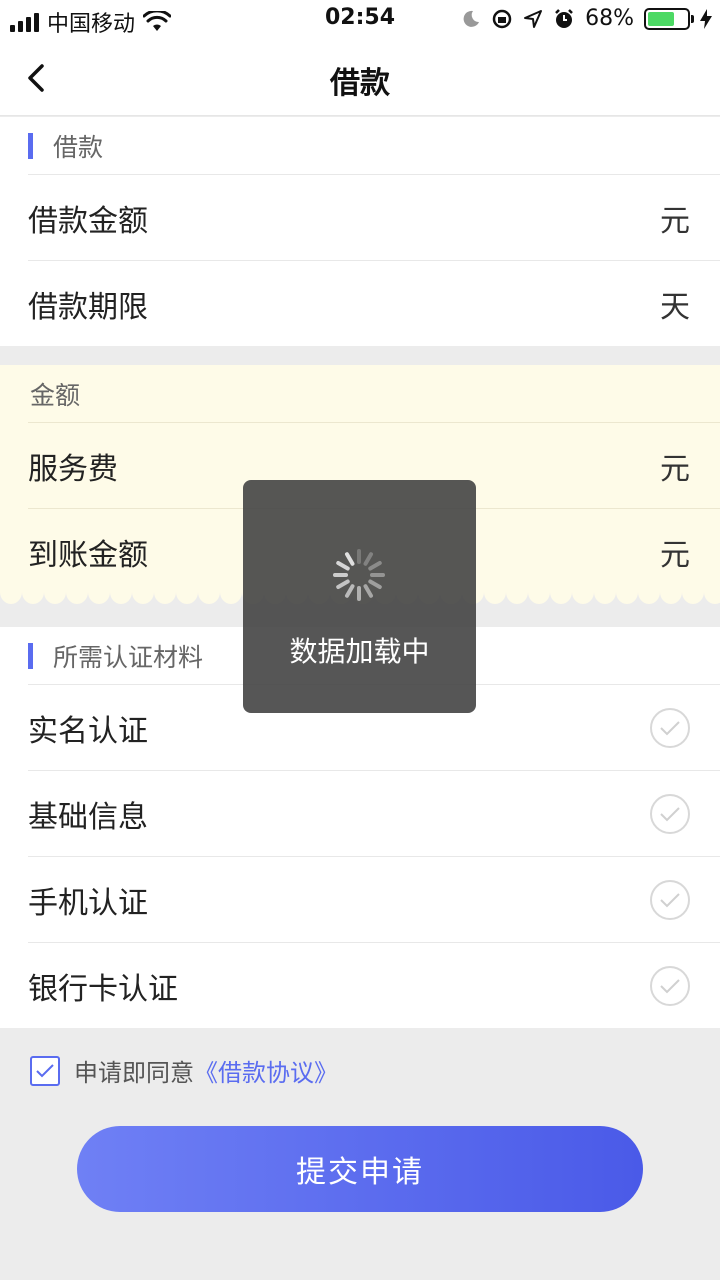 This screenshot has height=1280, width=720. Describe the element at coordinates (374, 985) in the screenshot. I see `material-item-bank-card: 银行卡认证` at that location.